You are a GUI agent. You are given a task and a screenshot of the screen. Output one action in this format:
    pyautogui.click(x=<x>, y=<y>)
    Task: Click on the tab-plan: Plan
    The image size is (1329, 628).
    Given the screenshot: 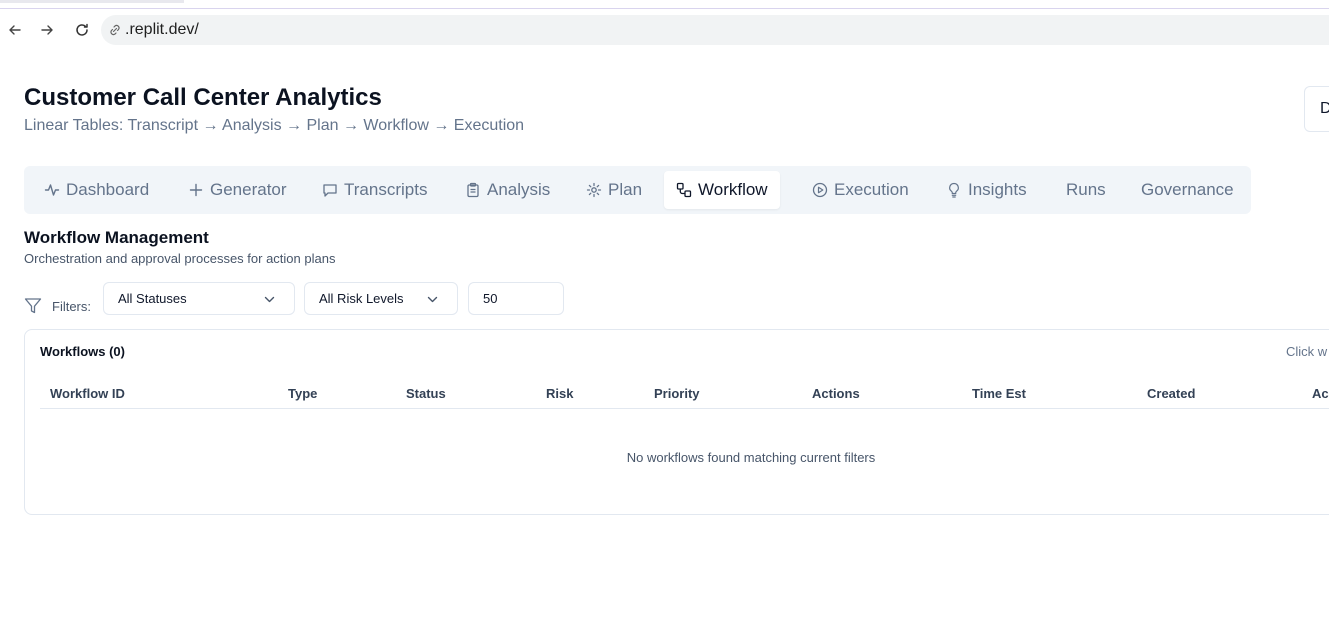 What is the action you would take?
    pyautogui.click(x=614, y=190)
    